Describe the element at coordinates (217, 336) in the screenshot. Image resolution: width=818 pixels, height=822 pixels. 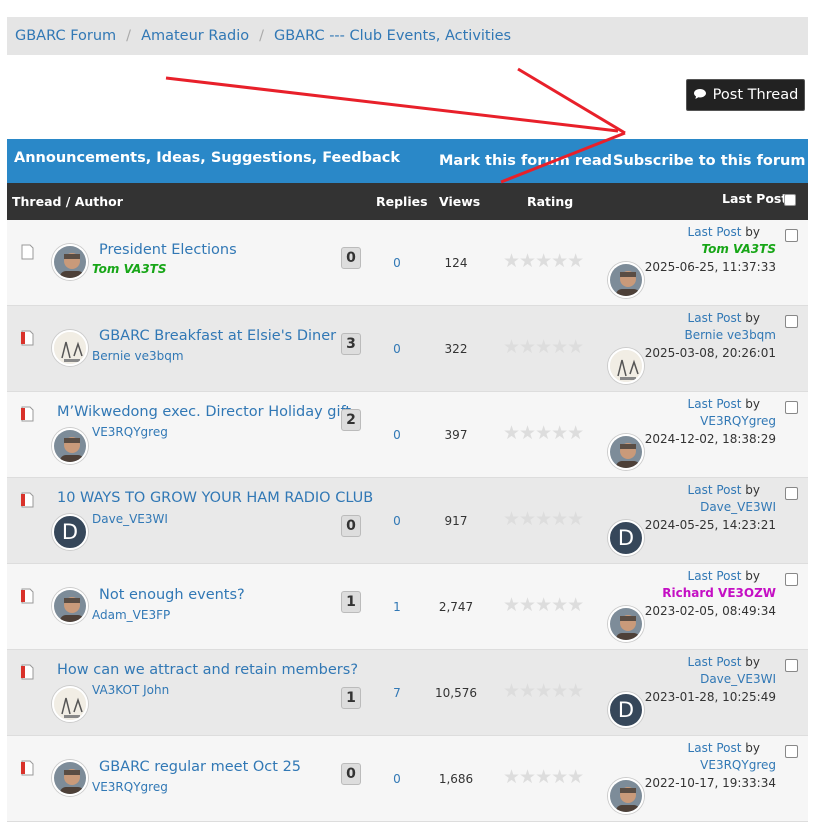
I see `thread-title-link: GBARC Breakfast at Elsie's Diner` at that location.